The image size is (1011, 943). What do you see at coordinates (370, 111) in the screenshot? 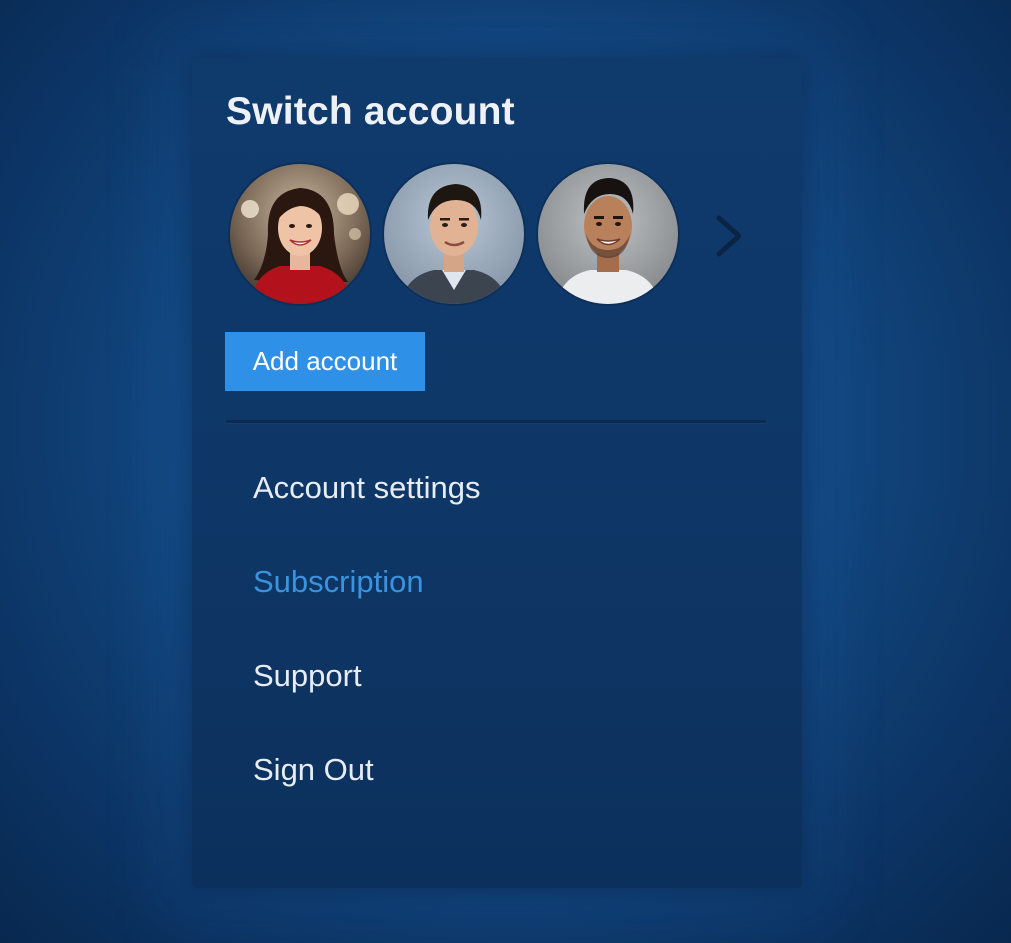
I see `panel-title: Switch account` at bounding box center [370, 111].